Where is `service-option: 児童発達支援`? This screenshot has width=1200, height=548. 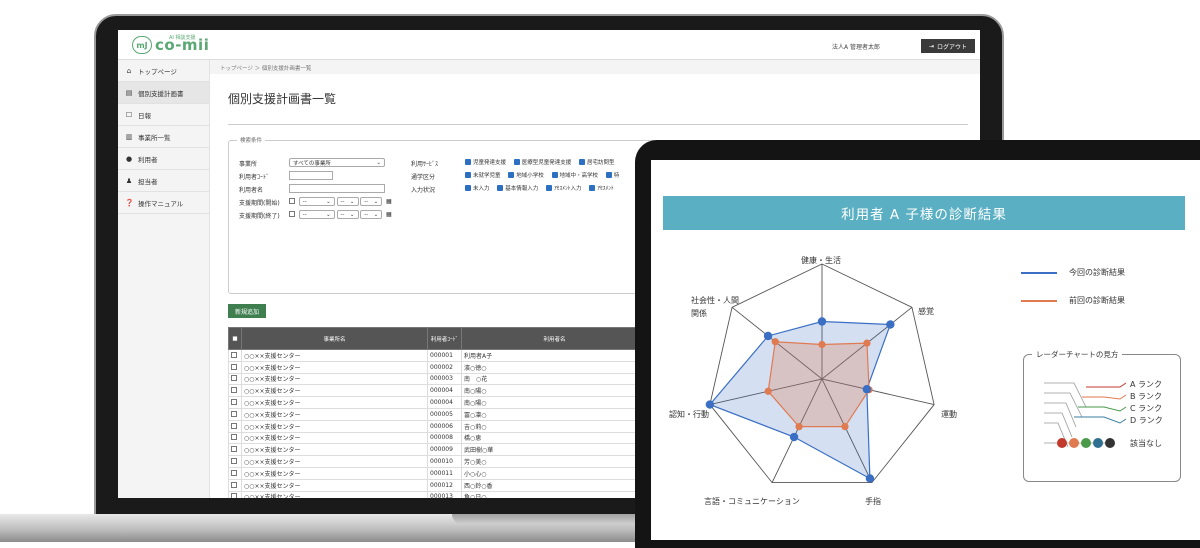
service-option: 児童発達支援 is located at coordinates (485, 162).